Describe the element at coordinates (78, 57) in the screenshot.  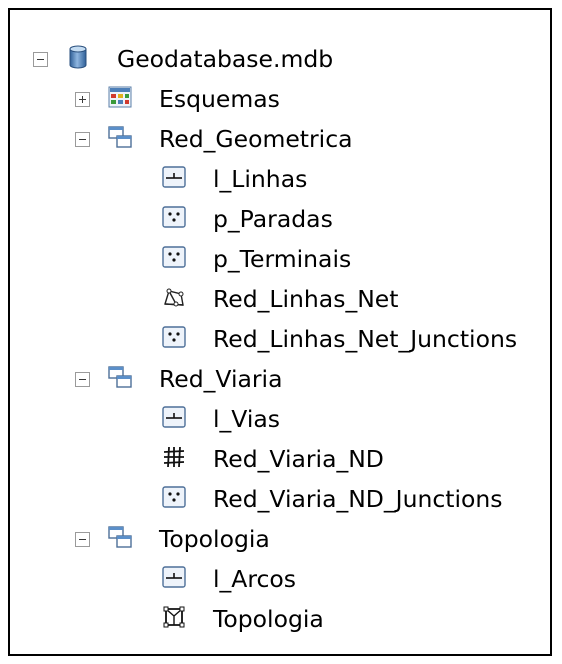
I see `database-icon` at that location.